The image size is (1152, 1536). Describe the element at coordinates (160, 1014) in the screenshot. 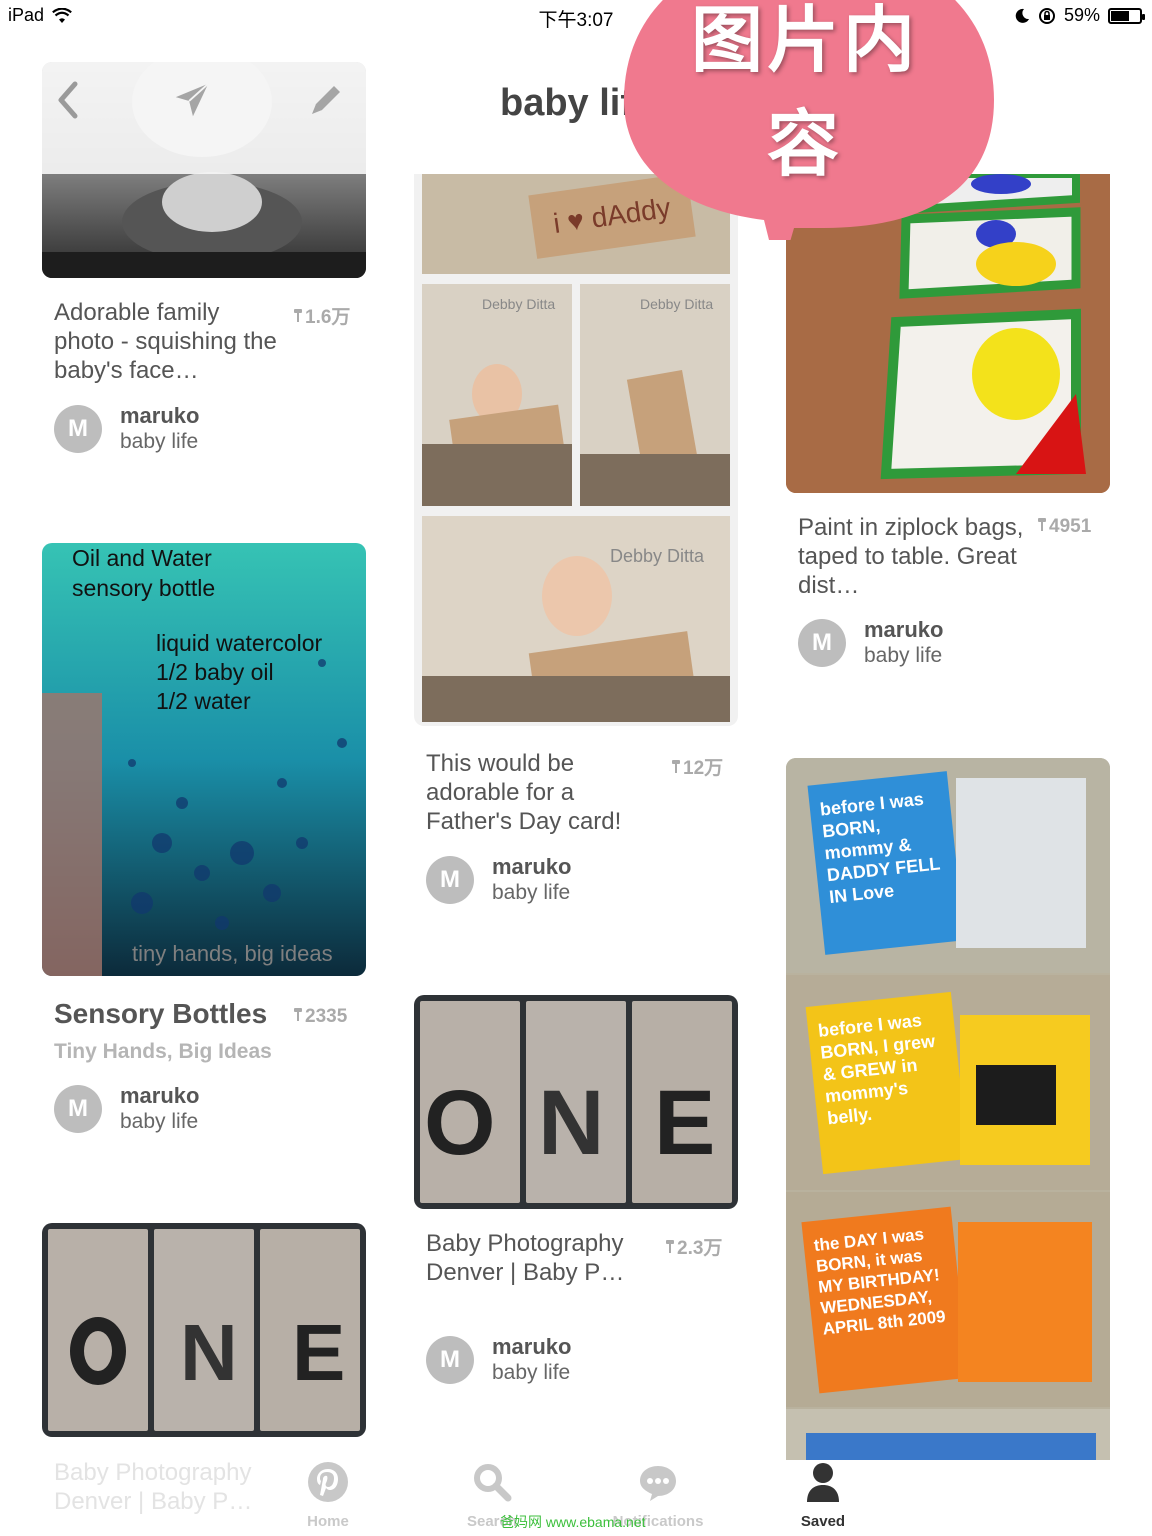

I see `pin-title: Sensory Bottles` at that location.